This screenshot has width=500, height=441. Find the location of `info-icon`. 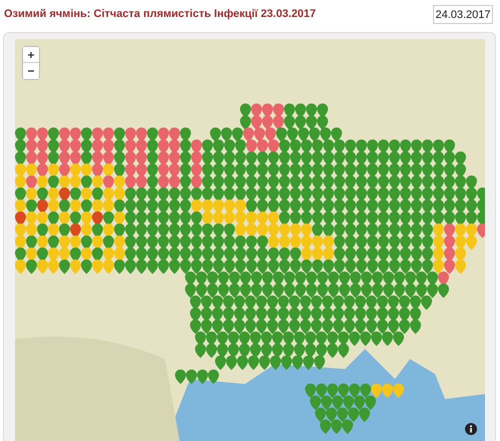

info-icon is located at coordinates (471, 429).